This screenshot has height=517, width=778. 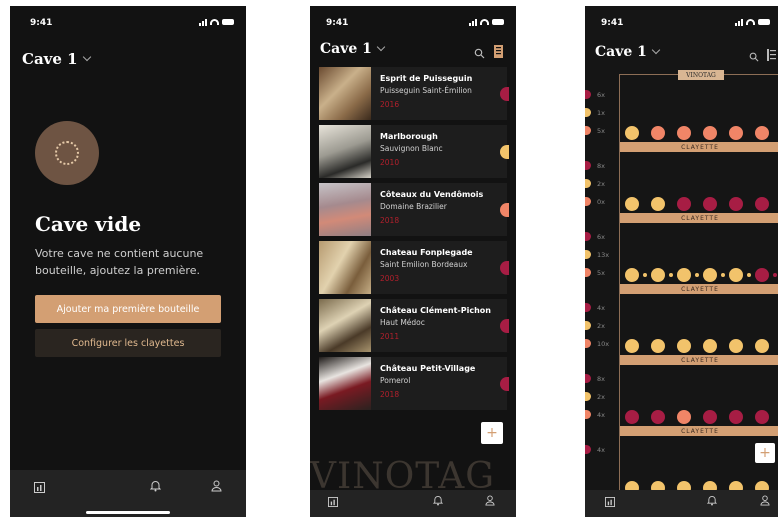 What do you see at coordinates (128, 343) in the screenshot?
I see `configure-shelves-button: Configurer les clayettes` at bounding box center [128, 343].